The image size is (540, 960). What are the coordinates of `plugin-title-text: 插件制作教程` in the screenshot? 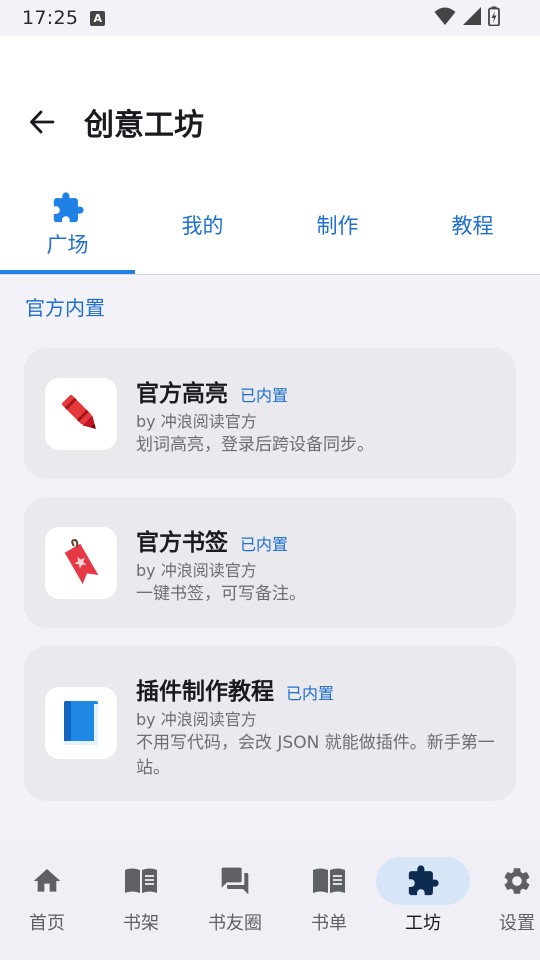 It's located at (205, 692).